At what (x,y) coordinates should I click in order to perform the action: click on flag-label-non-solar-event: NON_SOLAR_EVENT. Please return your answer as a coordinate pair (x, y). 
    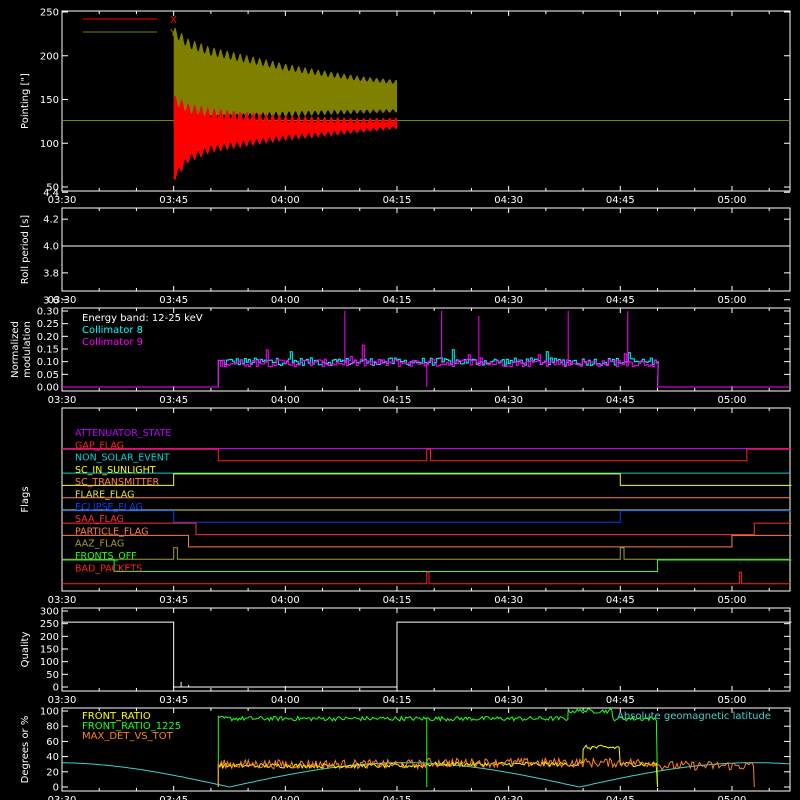
    Looking at the image, I should click on (122, 458).